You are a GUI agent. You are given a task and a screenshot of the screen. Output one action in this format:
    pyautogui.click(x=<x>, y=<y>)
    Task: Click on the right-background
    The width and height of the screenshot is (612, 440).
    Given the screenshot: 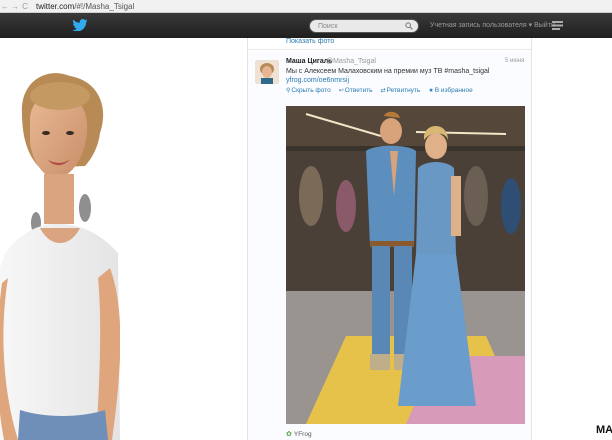 What is the action you would take?
    pyautogui.click(x=572, y=239)
    